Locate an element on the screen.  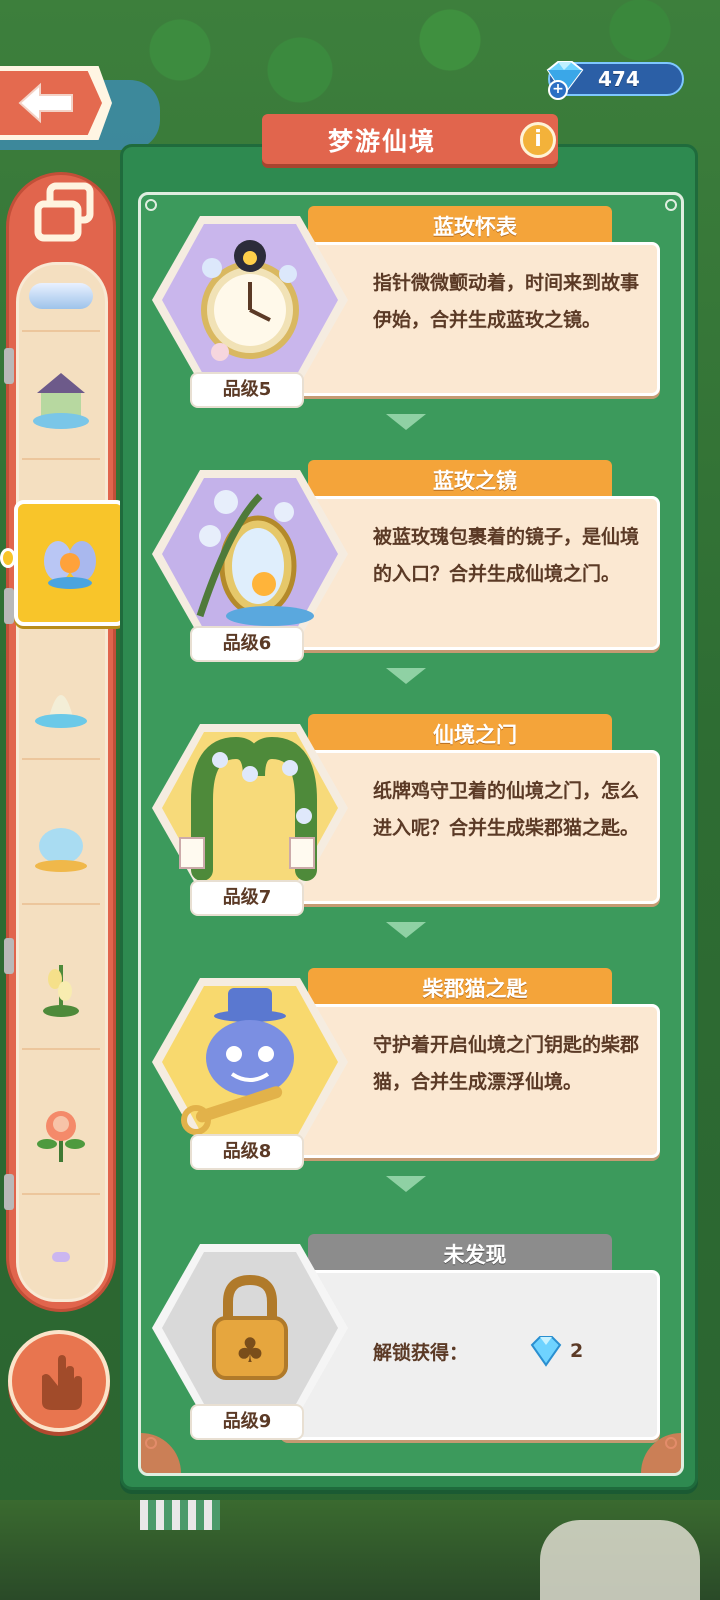
selection-pin is located at coordinates (8, 558).